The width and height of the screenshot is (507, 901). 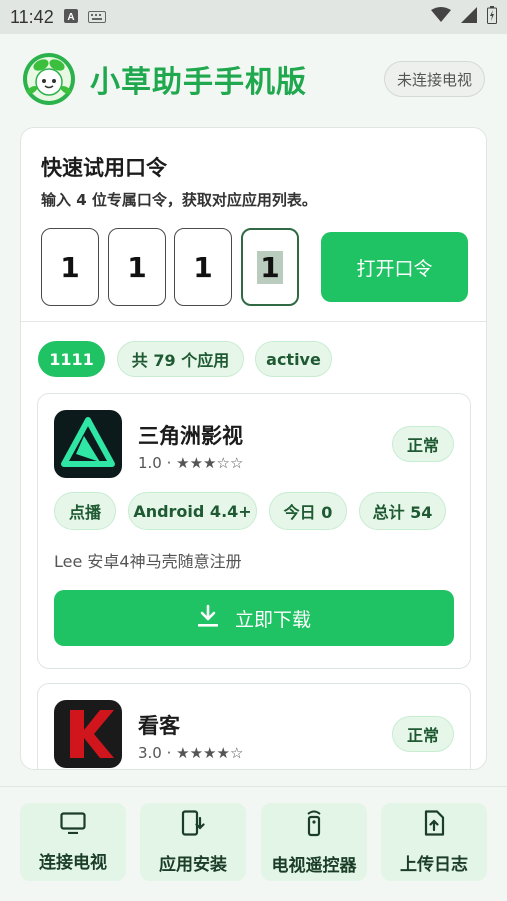 I want to click on tv-icon, so click(x=73, y=824).